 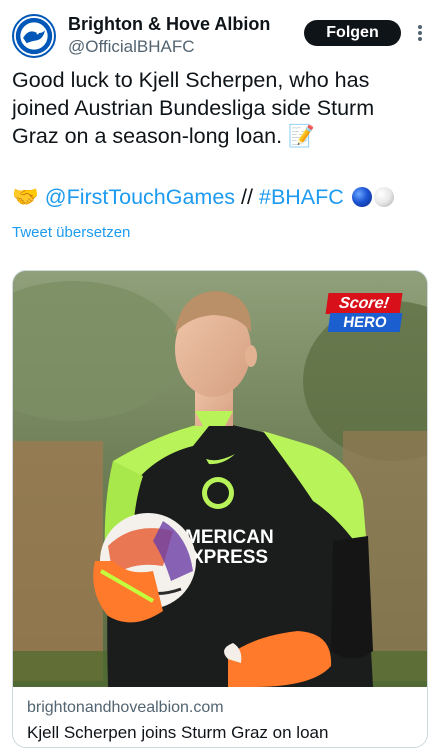 I want to click on mention-link: @FirstTouchGames, so click(x=140, y=197).